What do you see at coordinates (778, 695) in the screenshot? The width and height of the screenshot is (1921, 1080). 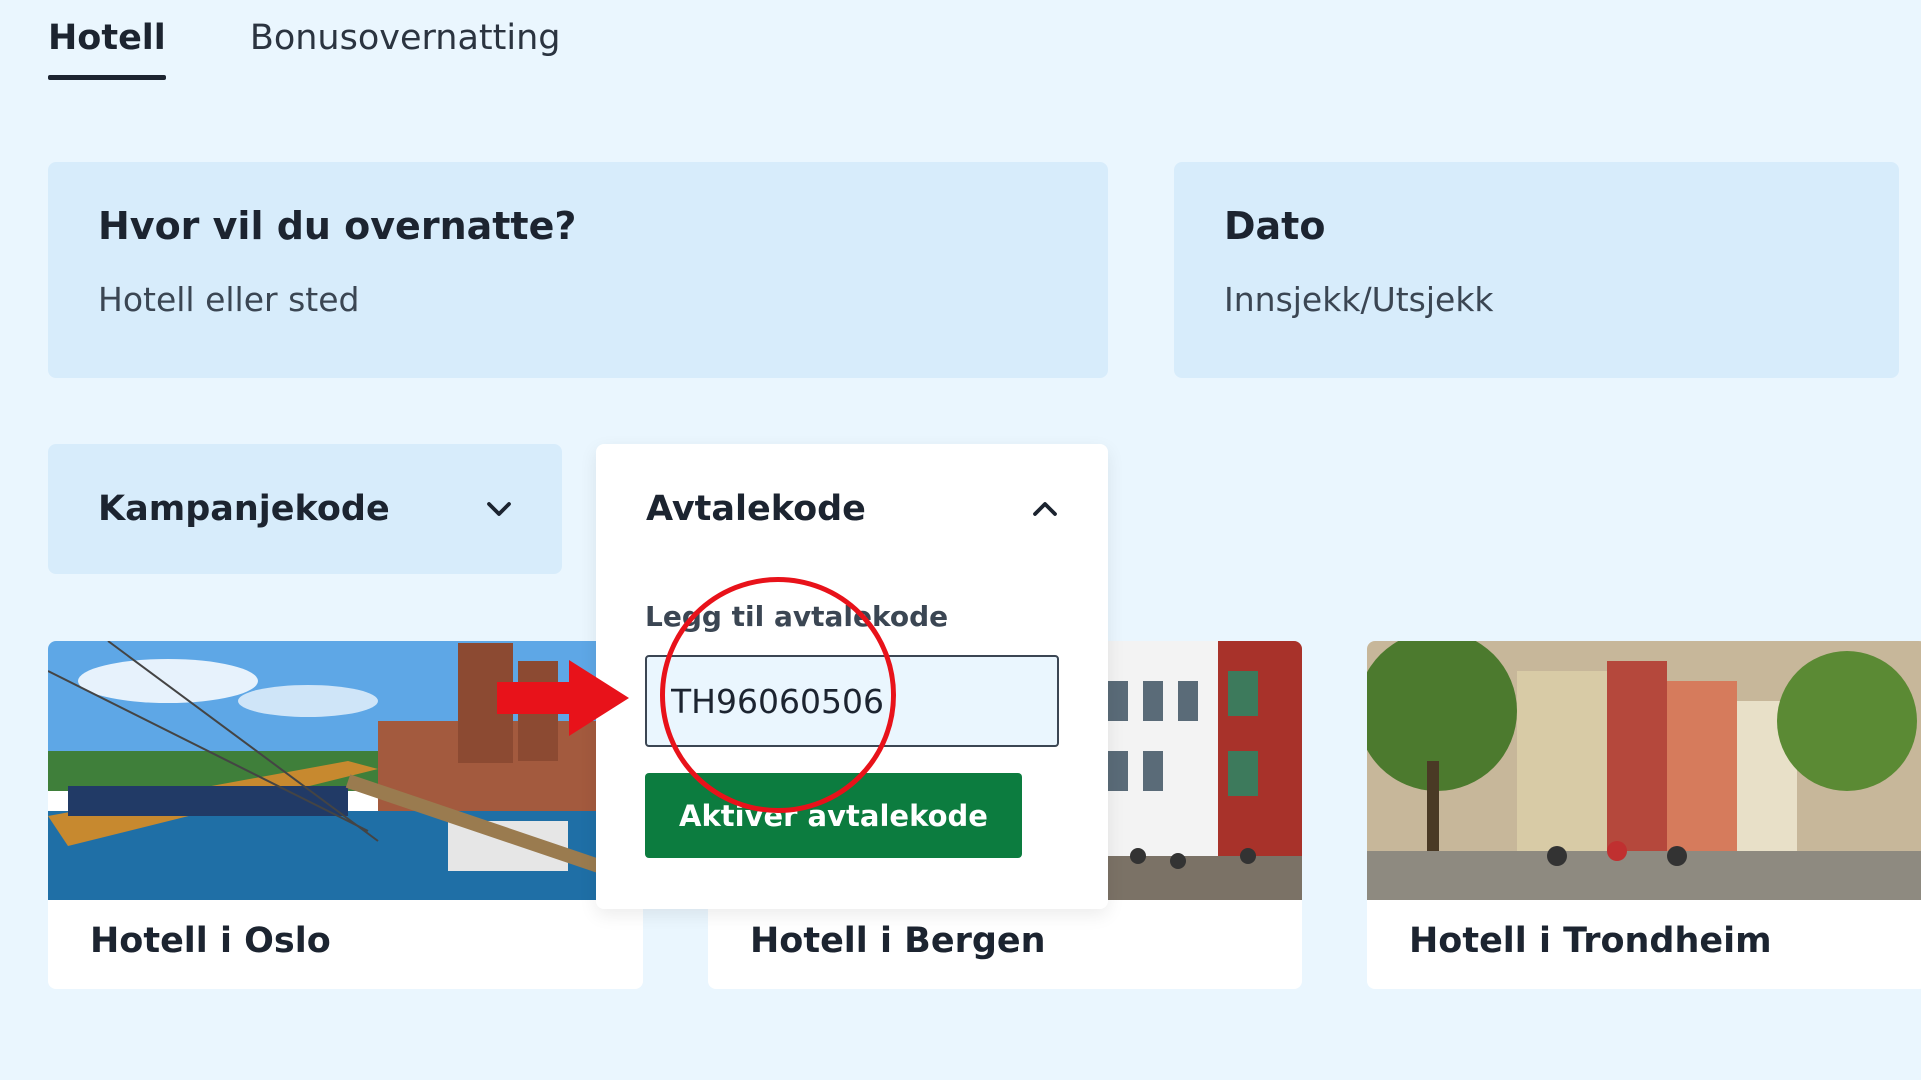 I see `annotation-circle` at bounding box center [778, 695].